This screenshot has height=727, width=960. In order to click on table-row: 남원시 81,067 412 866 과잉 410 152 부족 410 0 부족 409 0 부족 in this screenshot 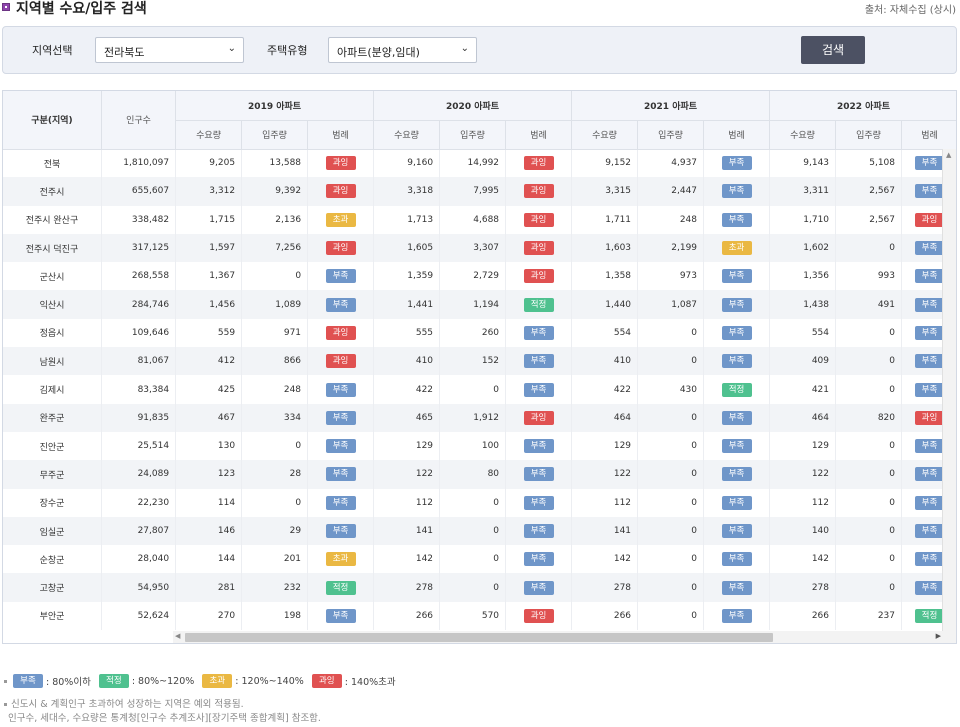, I will do `click(479, 361)`.